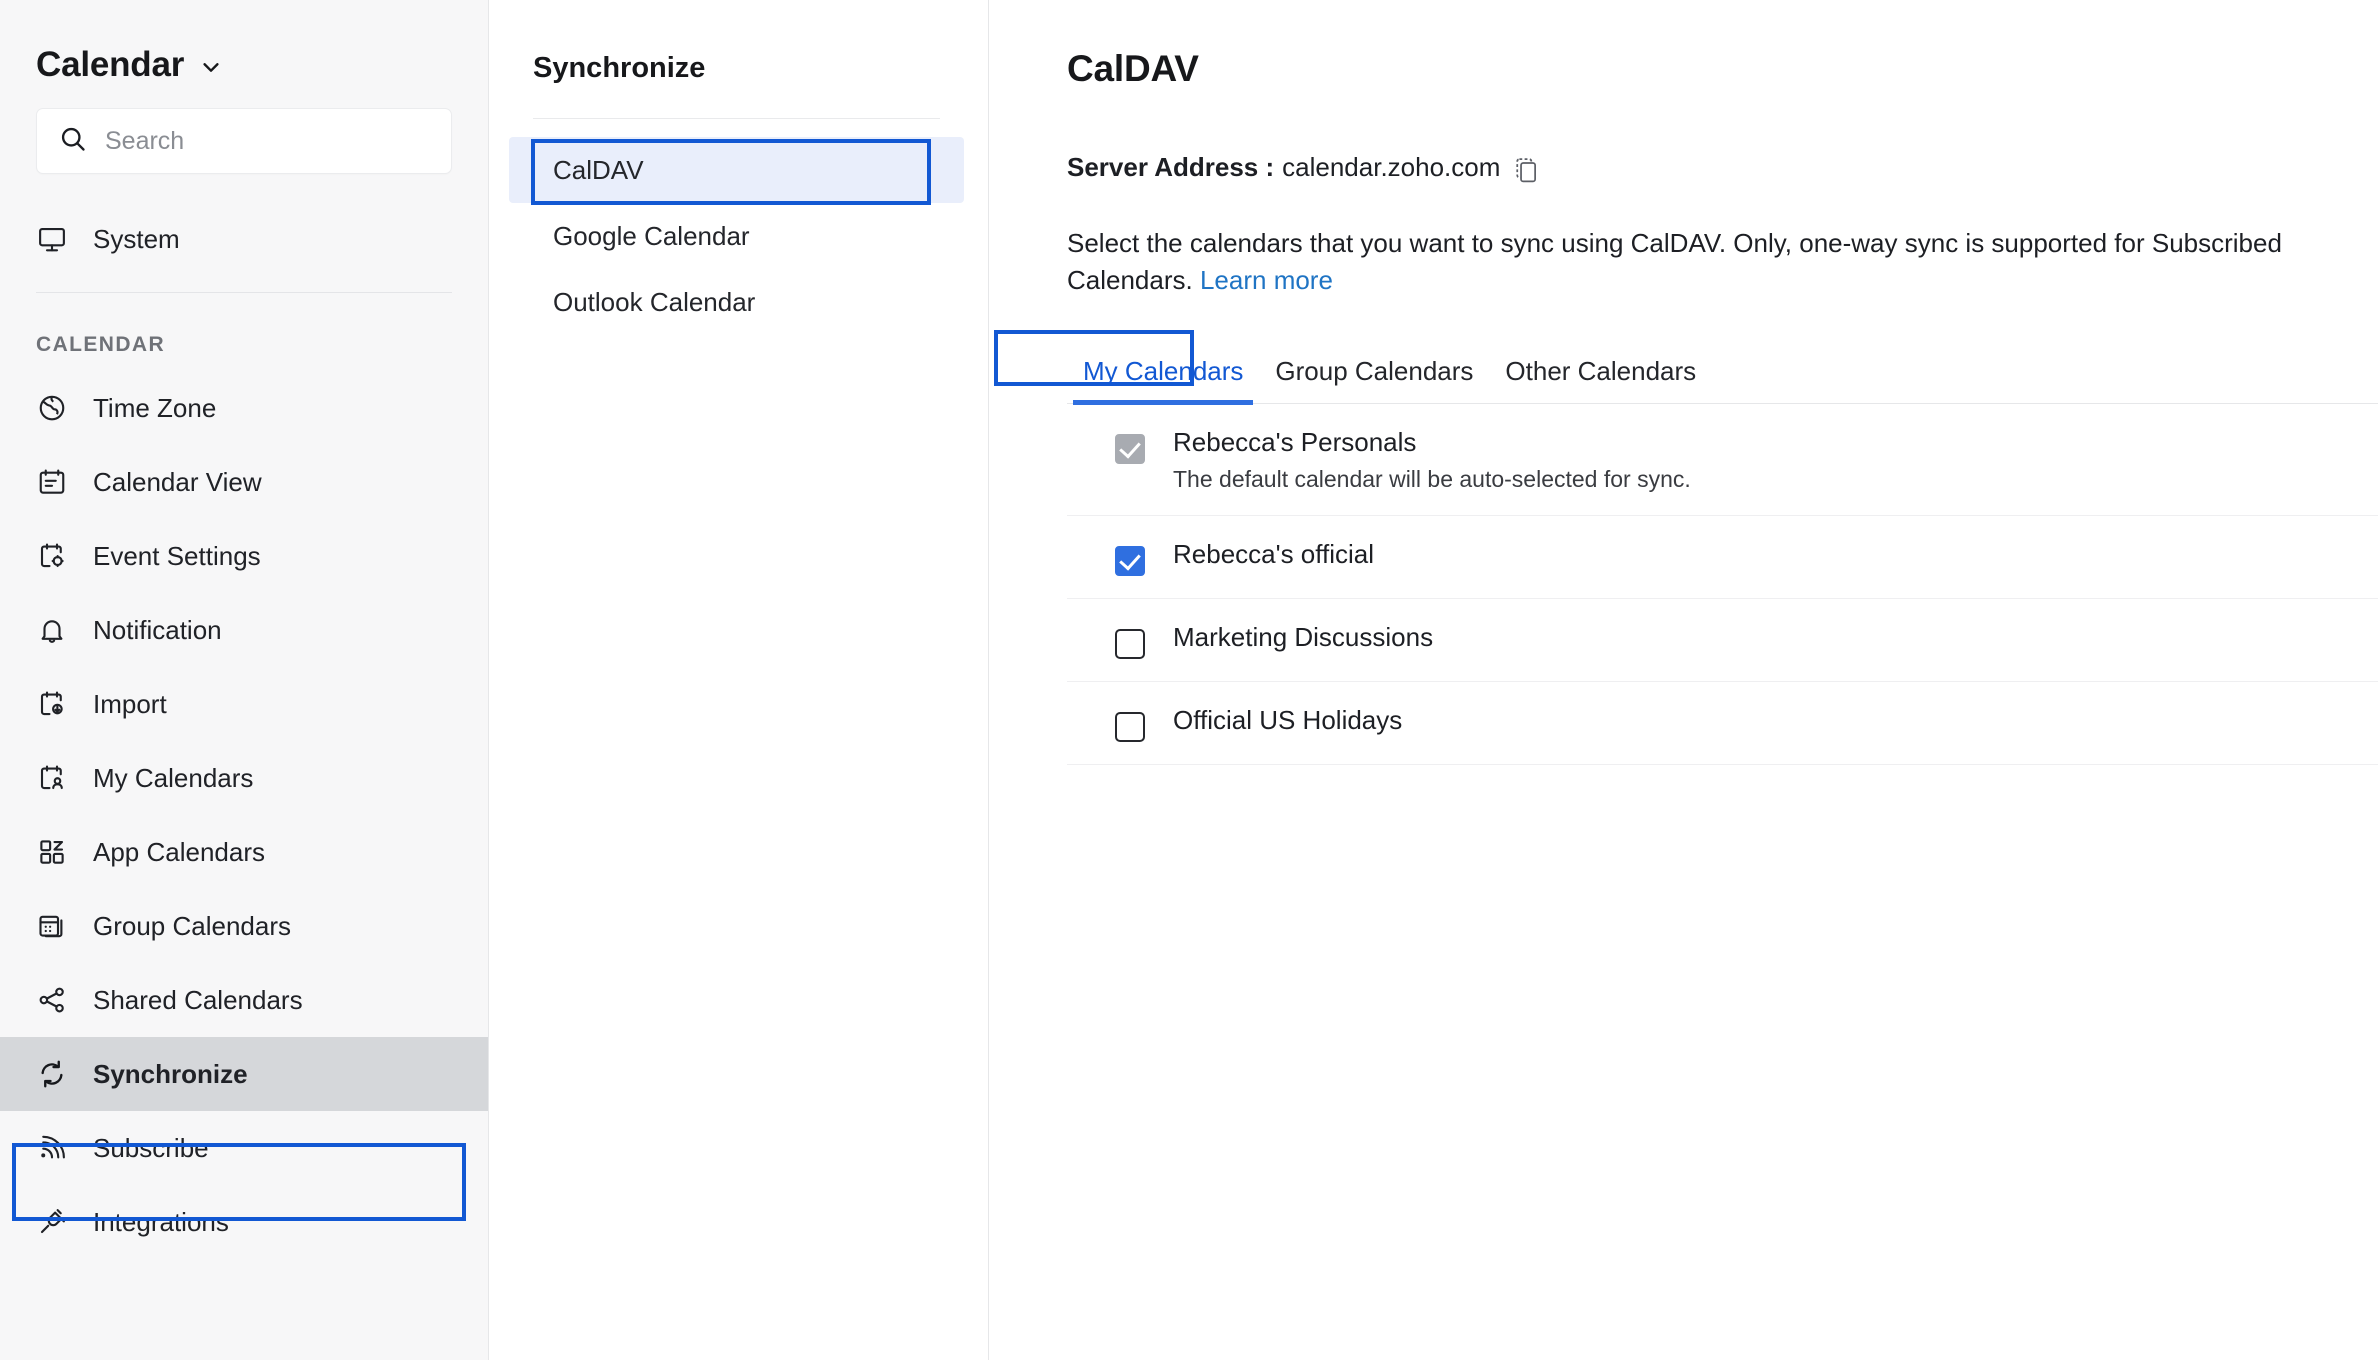 The height and width of the screenshot is (1360, 2378). I want to click on sidebar-item-import: Import, so click(244, 704).